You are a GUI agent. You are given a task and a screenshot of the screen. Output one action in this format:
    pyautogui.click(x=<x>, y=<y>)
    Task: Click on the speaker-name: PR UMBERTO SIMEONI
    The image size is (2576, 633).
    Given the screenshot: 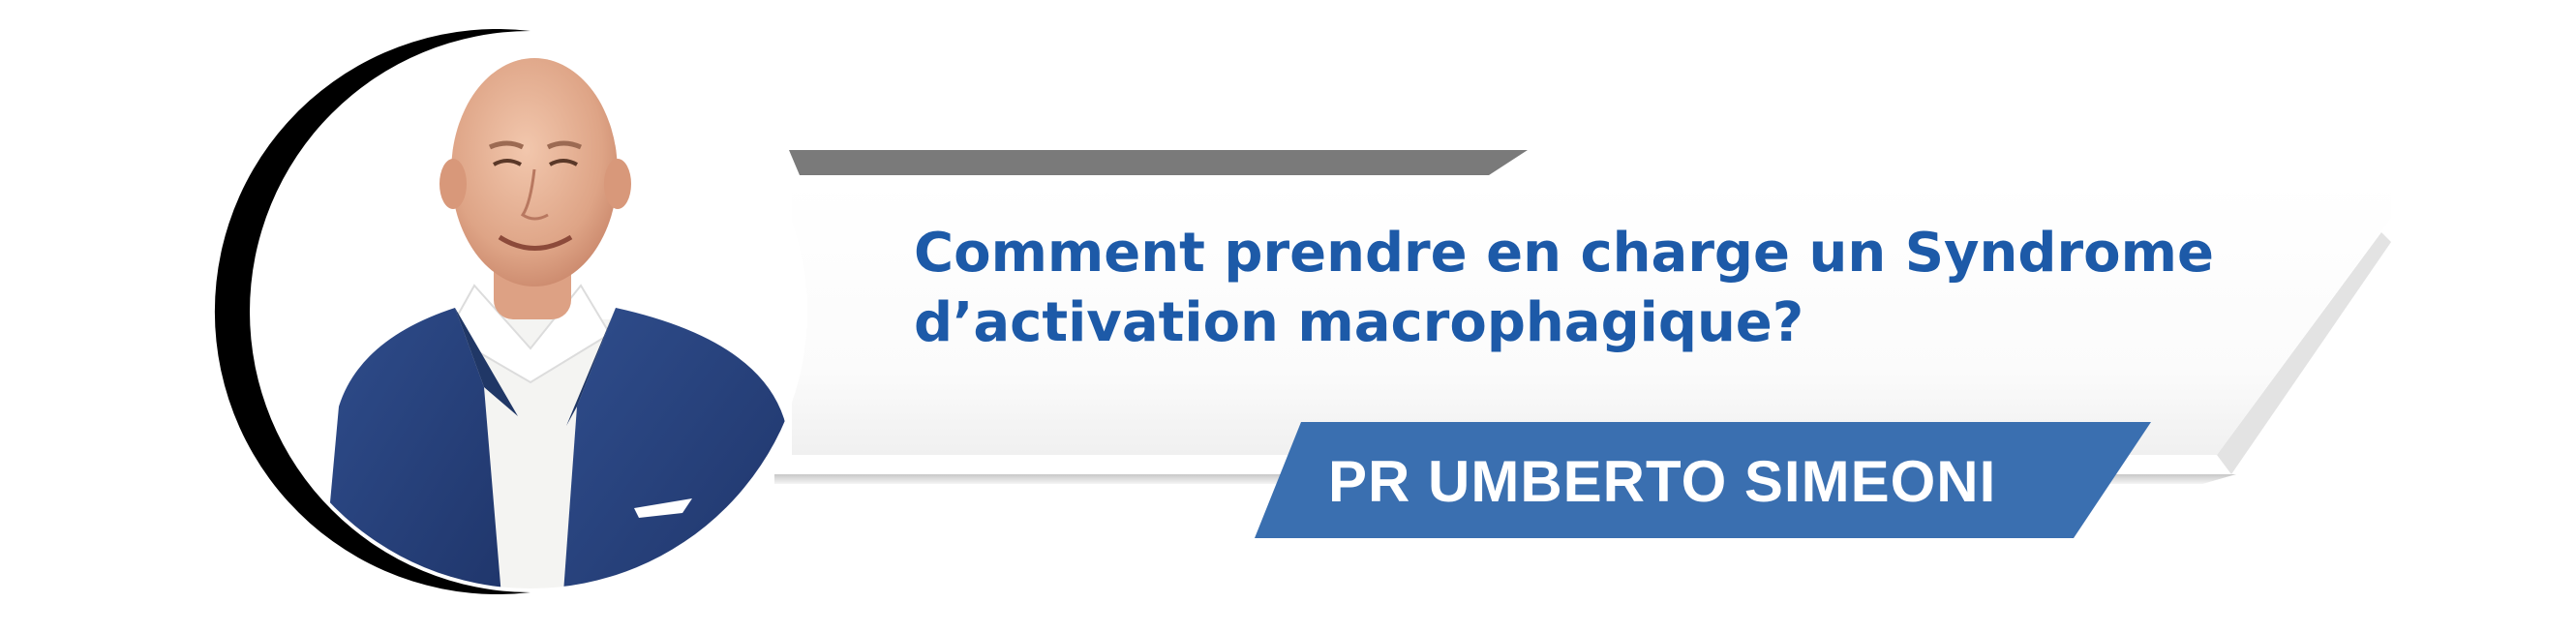 What is the action you would take?
    pyautogui.click(x=1662, y=481)
    